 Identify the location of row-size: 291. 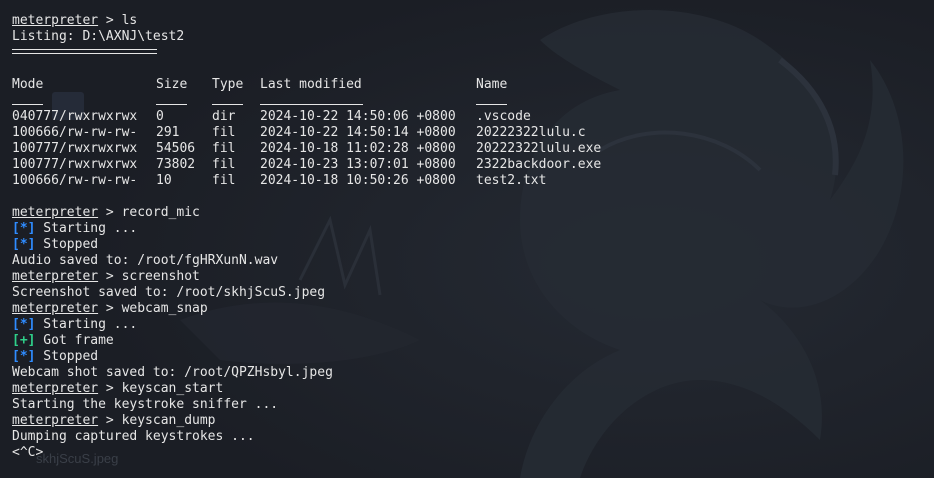
(168, 132).